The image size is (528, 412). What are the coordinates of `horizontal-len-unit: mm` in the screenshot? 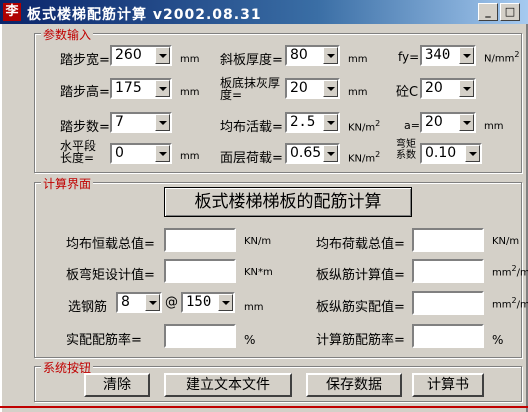 It's located at (190, 156).